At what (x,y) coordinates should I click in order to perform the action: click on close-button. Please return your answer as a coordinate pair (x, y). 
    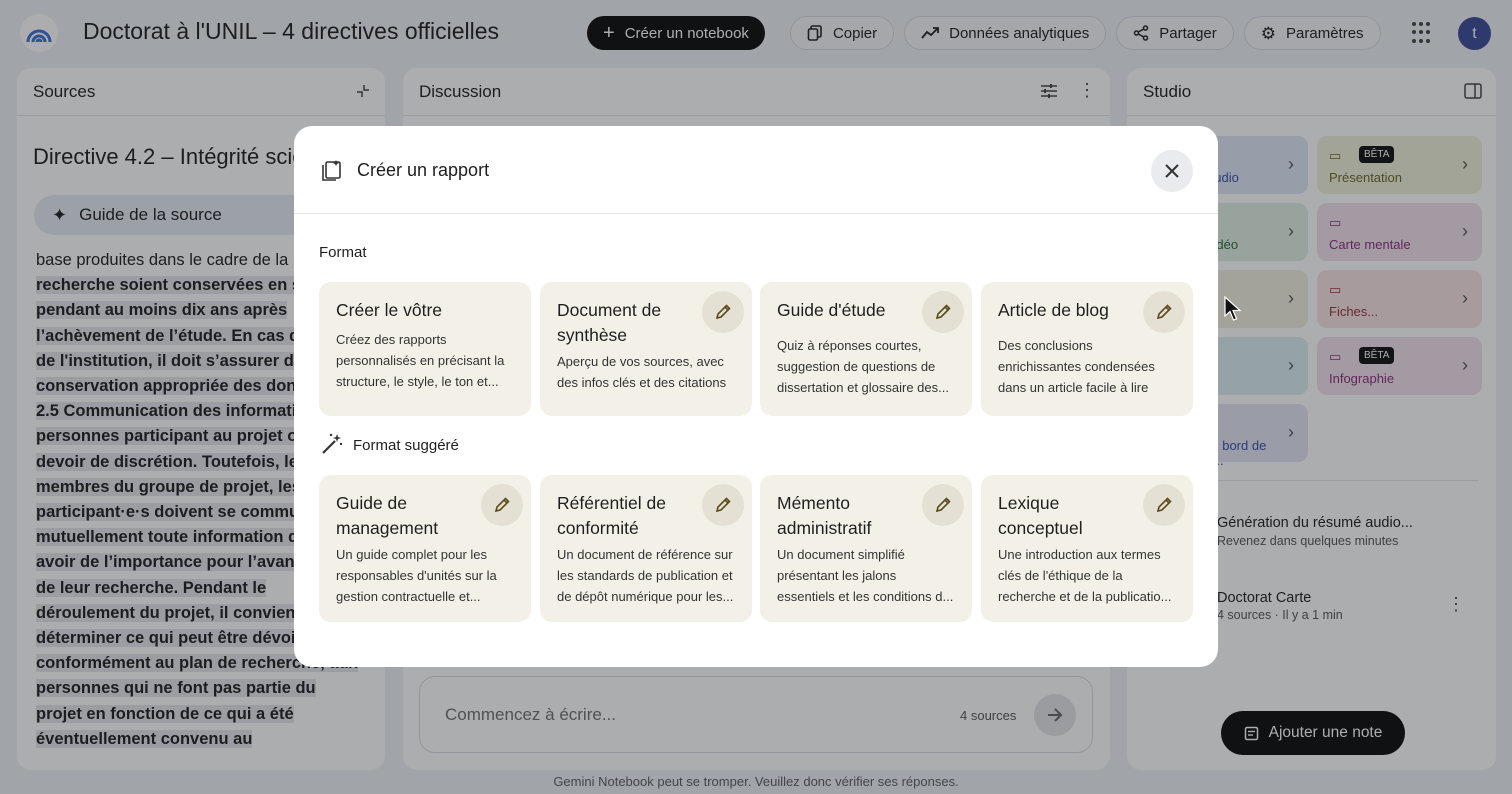
    Looking at the image, I should click on (1172, 171).